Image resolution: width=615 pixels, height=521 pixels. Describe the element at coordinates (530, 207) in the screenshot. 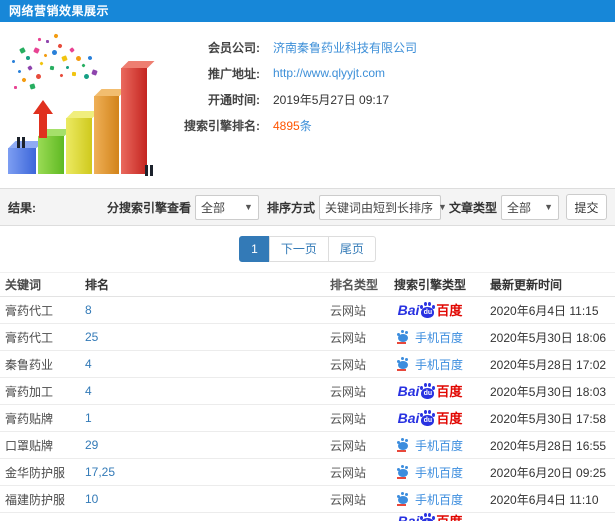

I see `article-type-select: 全部 ▼` at that location.